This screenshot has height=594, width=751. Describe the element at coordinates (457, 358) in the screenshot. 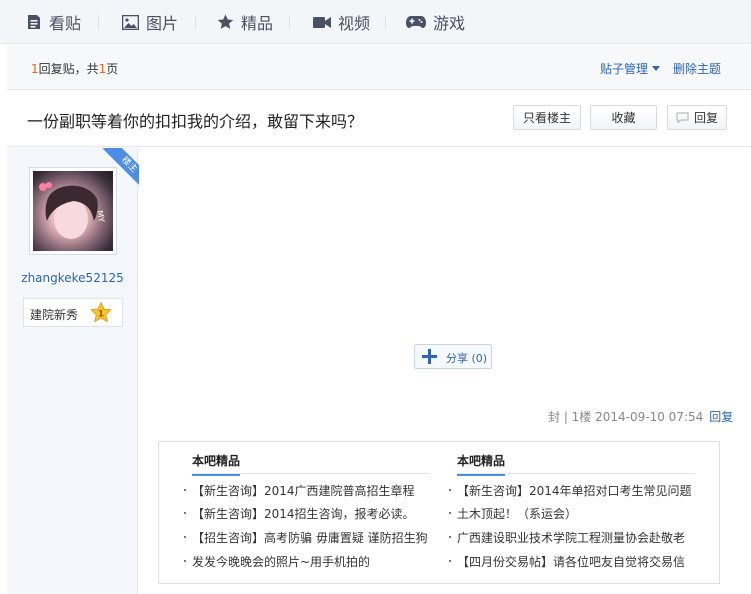

I see `share-text: 分享` at that location.